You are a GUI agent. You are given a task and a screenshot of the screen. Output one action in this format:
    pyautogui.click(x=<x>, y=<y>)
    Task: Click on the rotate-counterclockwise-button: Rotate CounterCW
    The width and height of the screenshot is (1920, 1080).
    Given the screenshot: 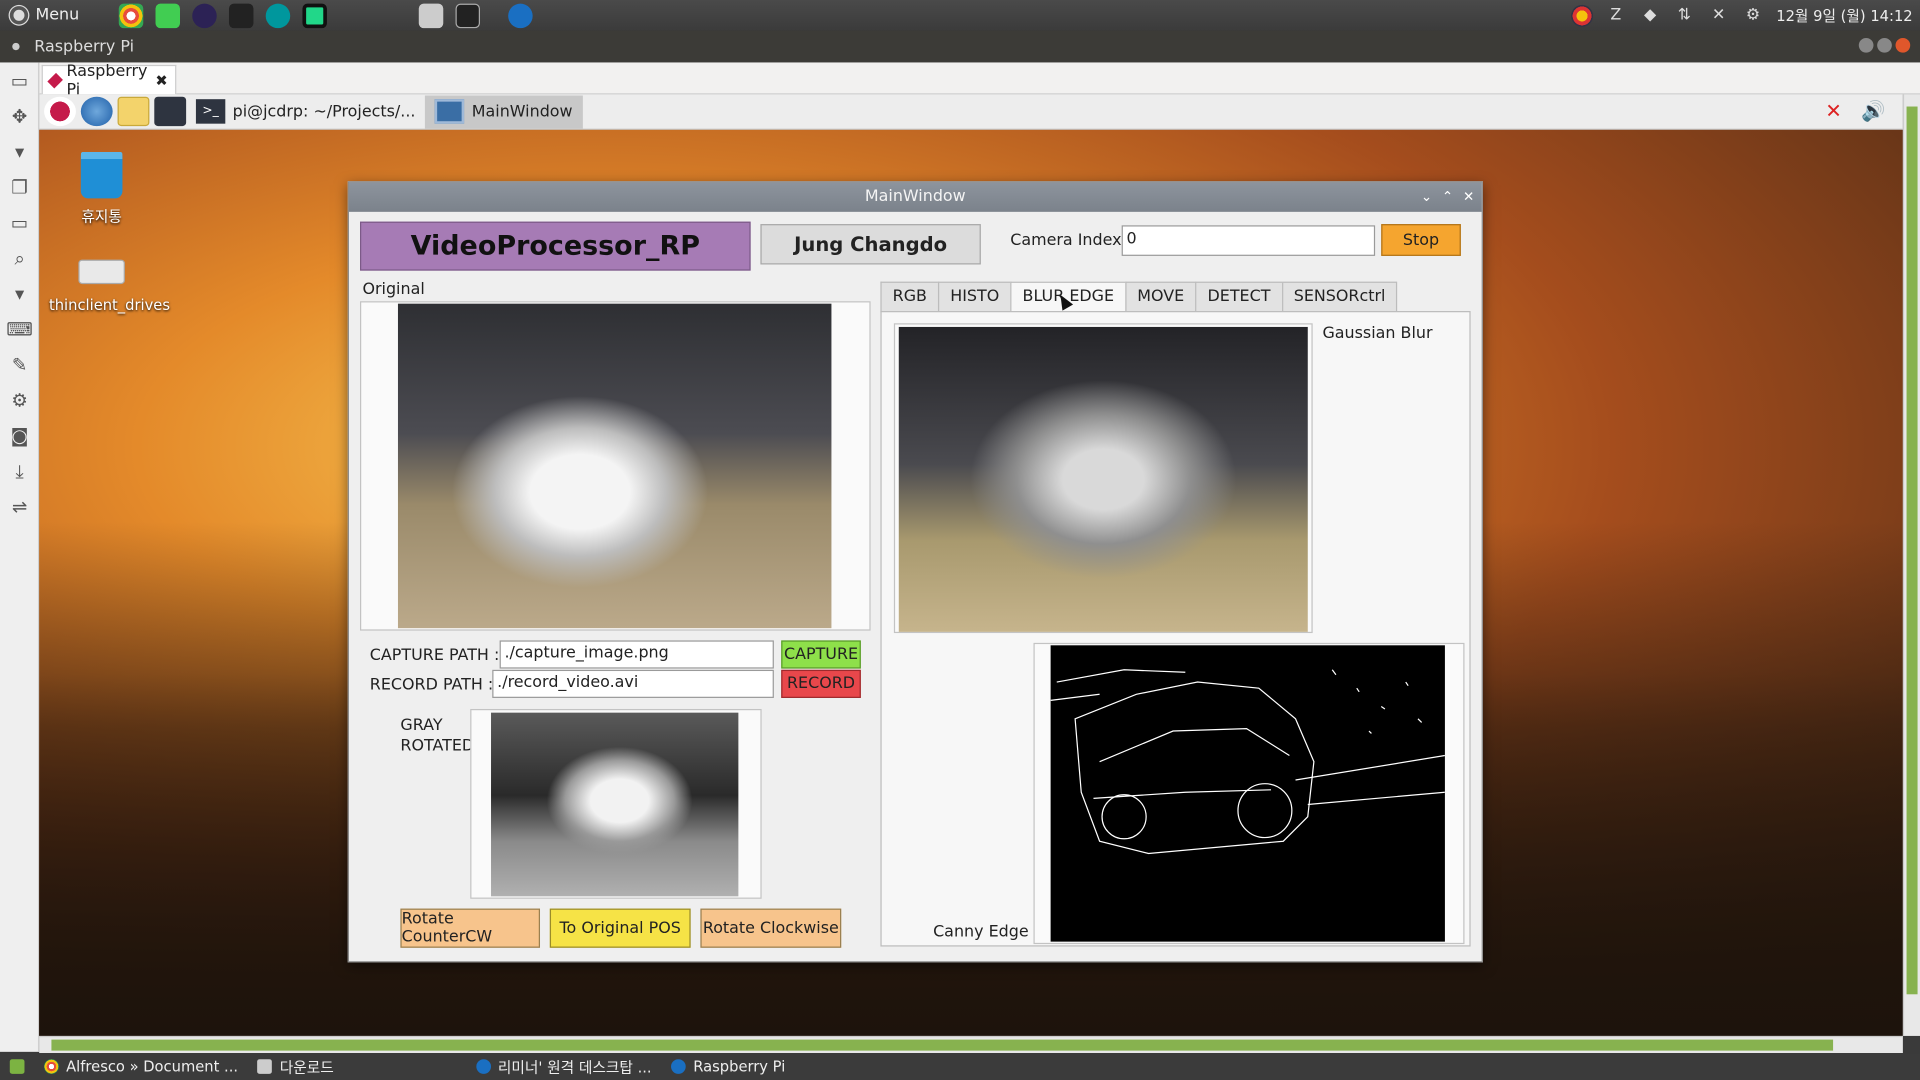 What is the action you would take?
    pyautogui.click(x=470, y=928)
    